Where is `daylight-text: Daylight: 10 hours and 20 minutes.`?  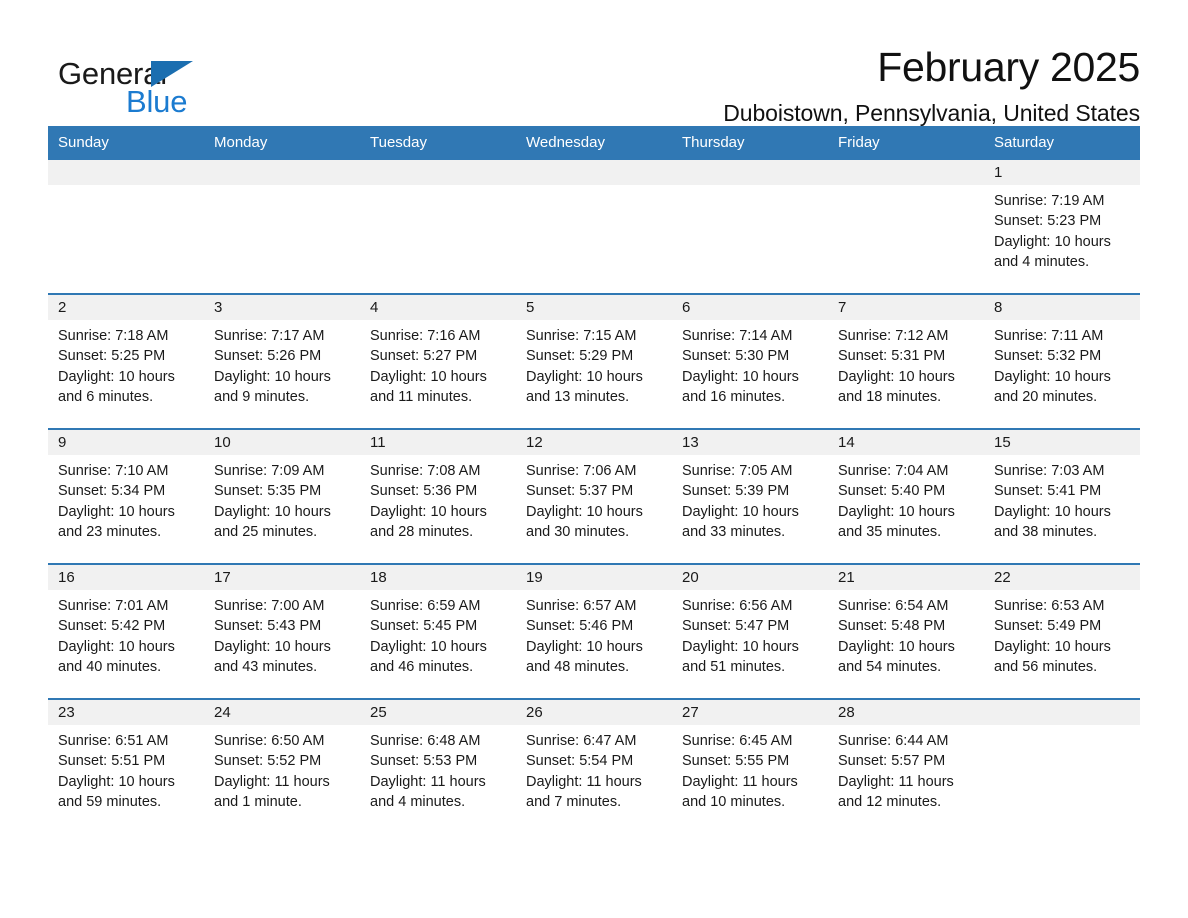 daylight-text: Daylight: 10 hours and 20 minutes. is located at coordinates (1052, 386).